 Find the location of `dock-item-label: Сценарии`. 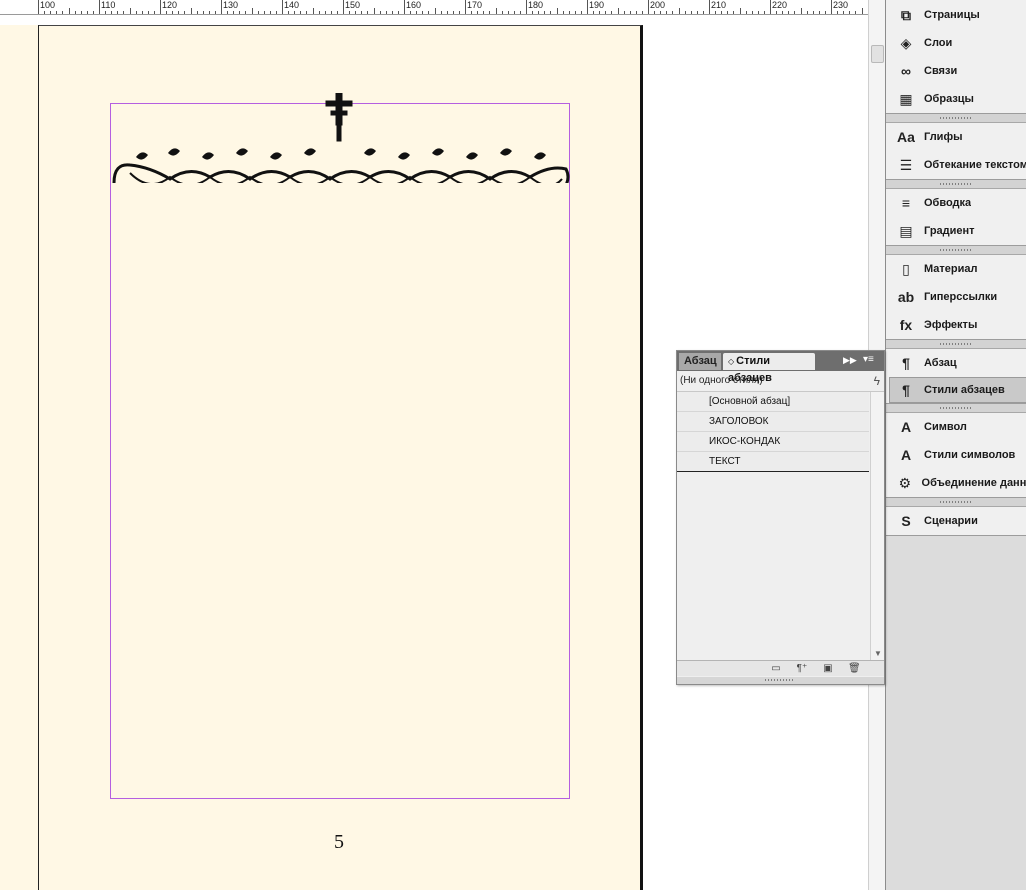

dock-item-label: Сценарии is located at coordinates (951, 521).